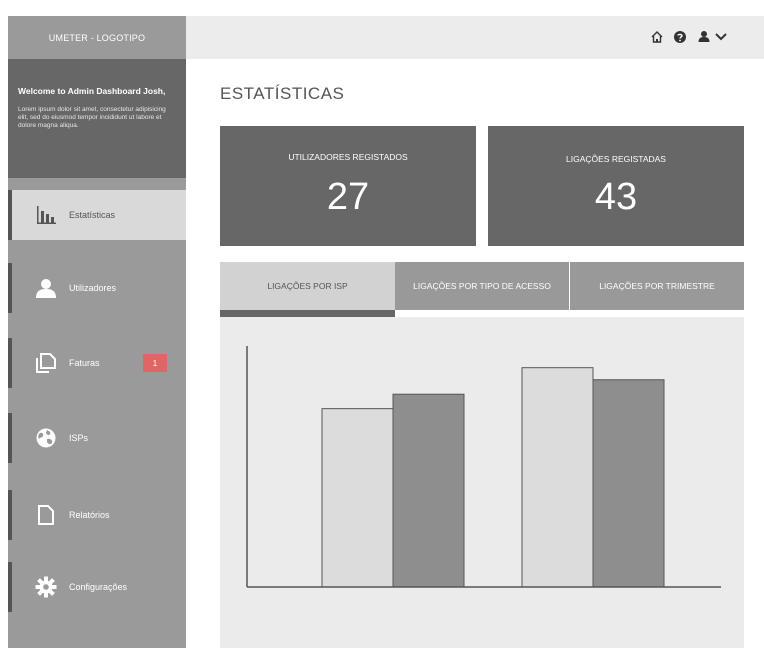 This screenshot has width=764, height=648. Describe the element at coordinates (46, 288) in the screenshot. I see `user-icon` at that location.